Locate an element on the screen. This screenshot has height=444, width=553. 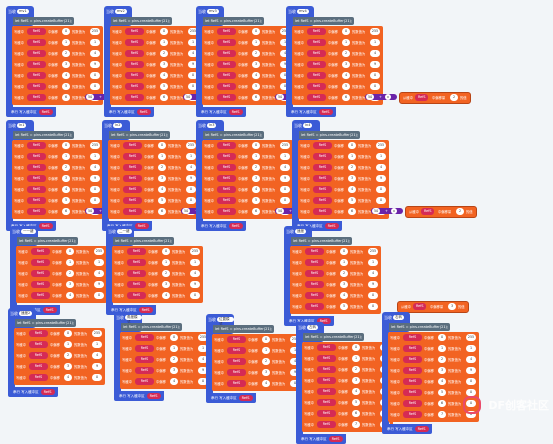
event-key-pill: ln1 is located at coordinates (22, 125).